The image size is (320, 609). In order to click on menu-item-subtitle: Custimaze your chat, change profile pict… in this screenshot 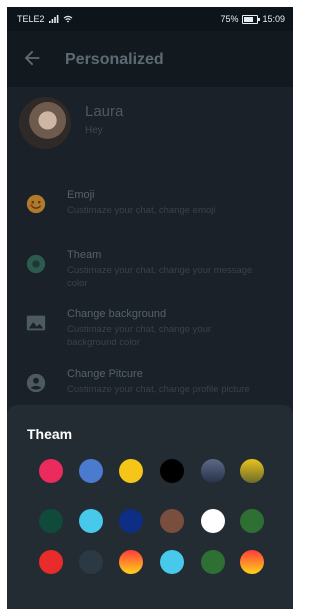, I will do `click(158, 389)`.